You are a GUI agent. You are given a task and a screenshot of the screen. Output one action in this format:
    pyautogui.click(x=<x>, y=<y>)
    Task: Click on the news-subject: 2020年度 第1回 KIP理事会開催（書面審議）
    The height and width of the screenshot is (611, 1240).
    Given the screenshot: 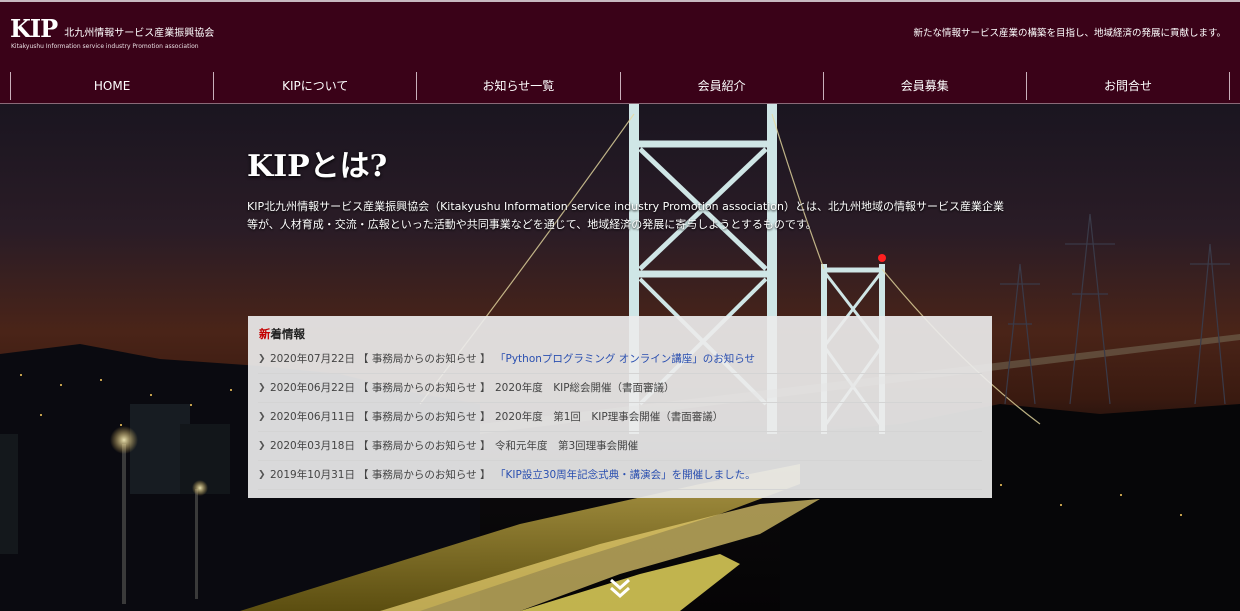 What is the action you would take?
    pyautogui.click(x=609, y=417)
    